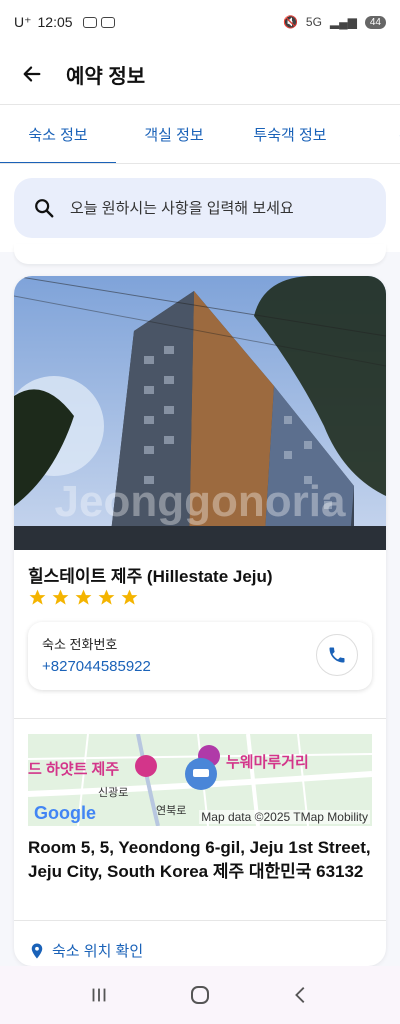 Image resolution: width=400 pixels, height=1024 pixels. Describe the element at coordinates (150, 576) in the screenshot. I see `hotel-name: 힐스테이트 제주 (Hillestate Jeju)` at that location.